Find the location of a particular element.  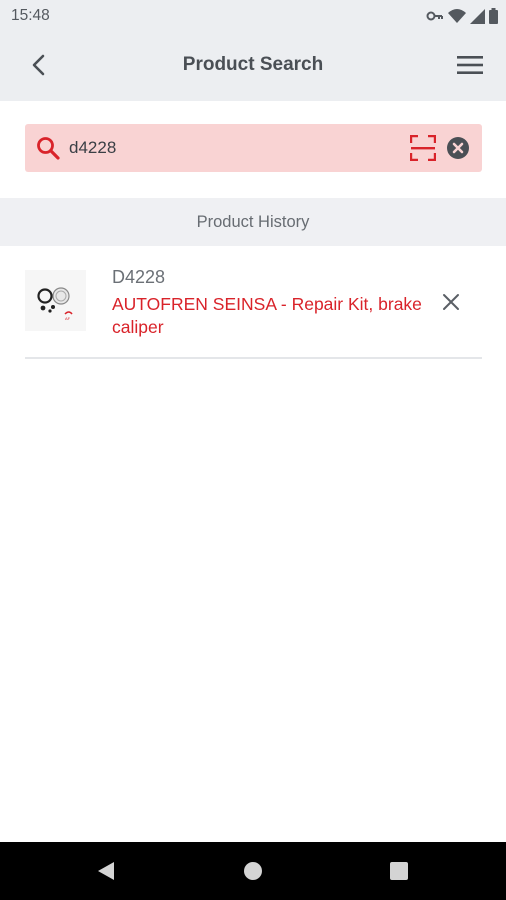

signal-icon is located at coordinates (477, 18).